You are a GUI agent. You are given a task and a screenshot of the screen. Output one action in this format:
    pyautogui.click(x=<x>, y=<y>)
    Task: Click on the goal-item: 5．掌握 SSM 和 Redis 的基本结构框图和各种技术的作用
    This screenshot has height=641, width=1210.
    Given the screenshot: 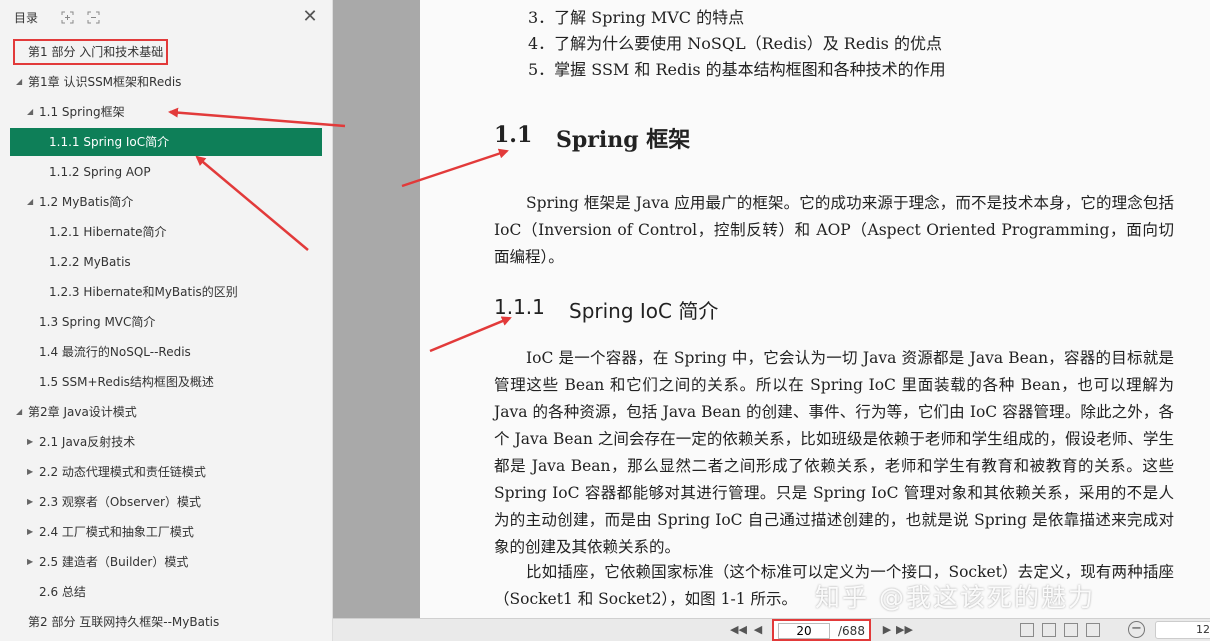 What is the action you would take?
    pyautogui.click(x=737, y=69)
    